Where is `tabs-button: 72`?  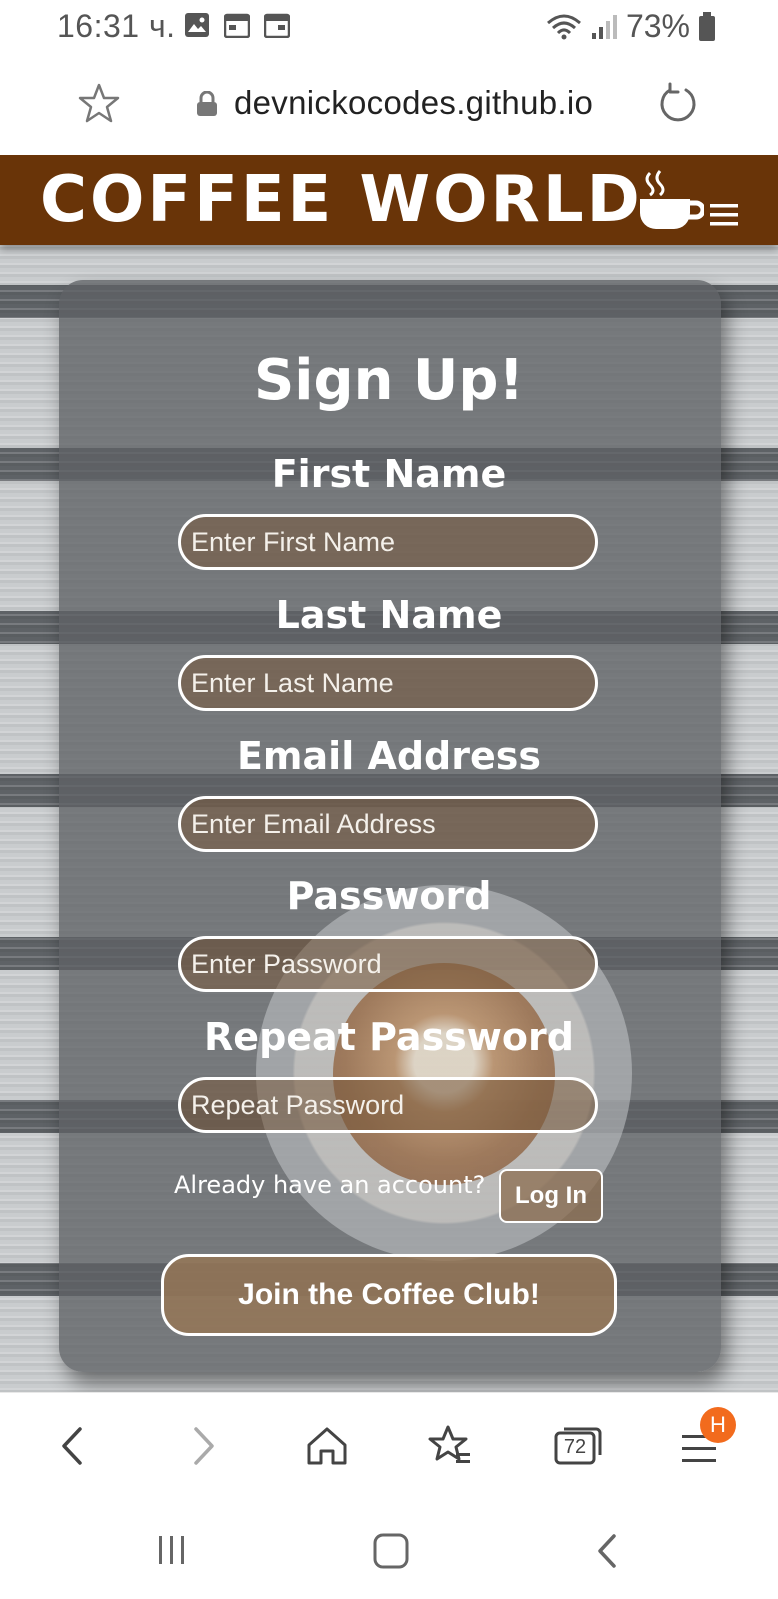
tabs-button: 72 is located at coordinates (578, 1446).